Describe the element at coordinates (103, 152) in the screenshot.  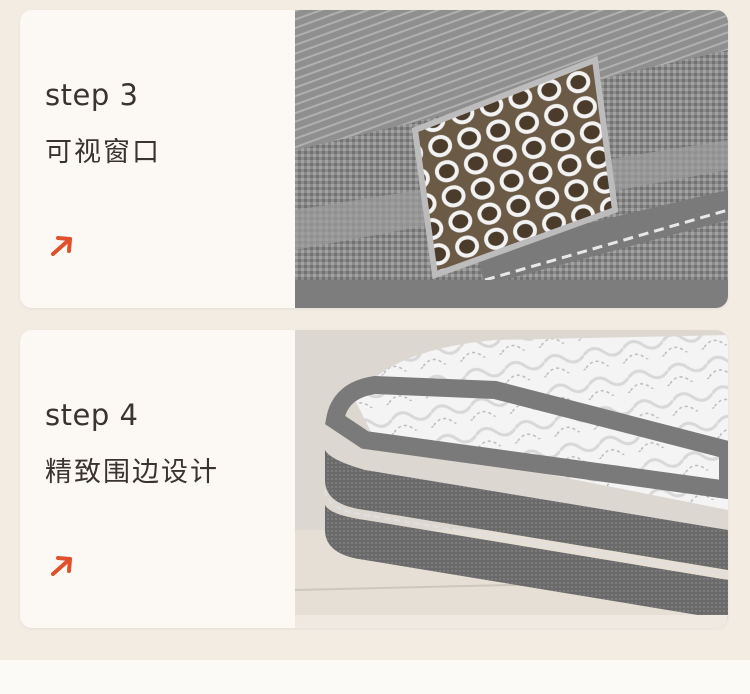
I see `feature-title: 可视窗口` at that location.